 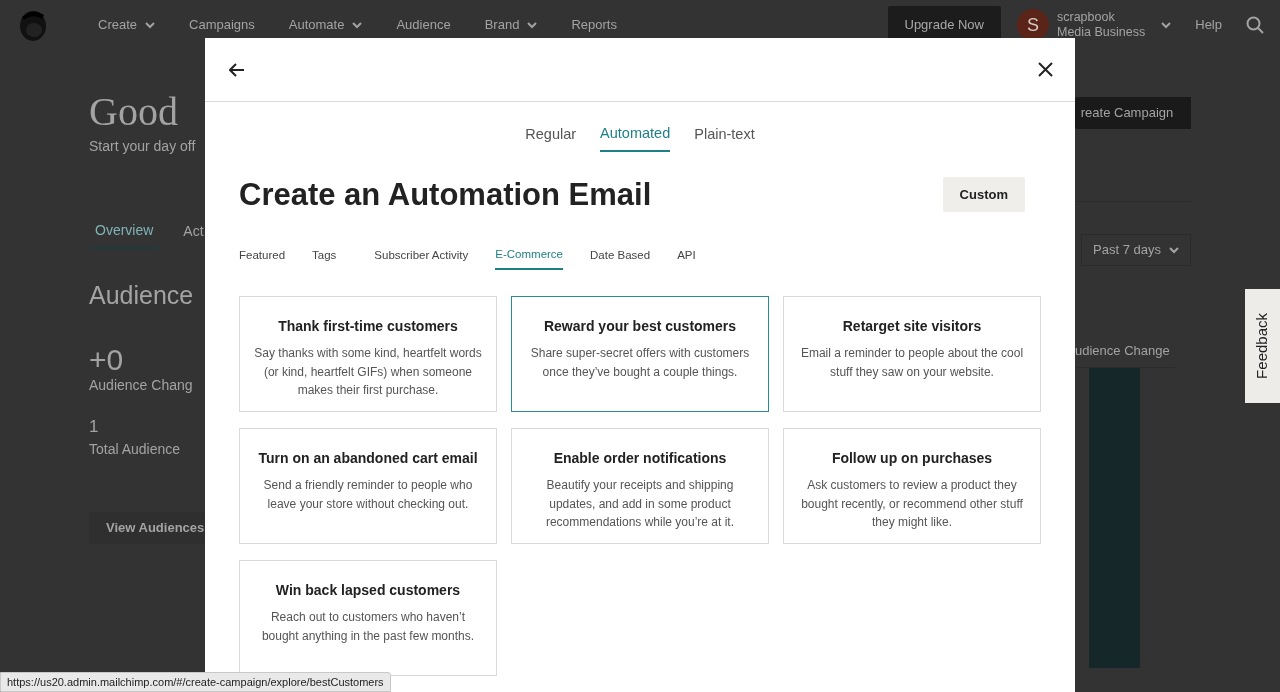 I want to click on tab: Act, so click(x=193, y=234).